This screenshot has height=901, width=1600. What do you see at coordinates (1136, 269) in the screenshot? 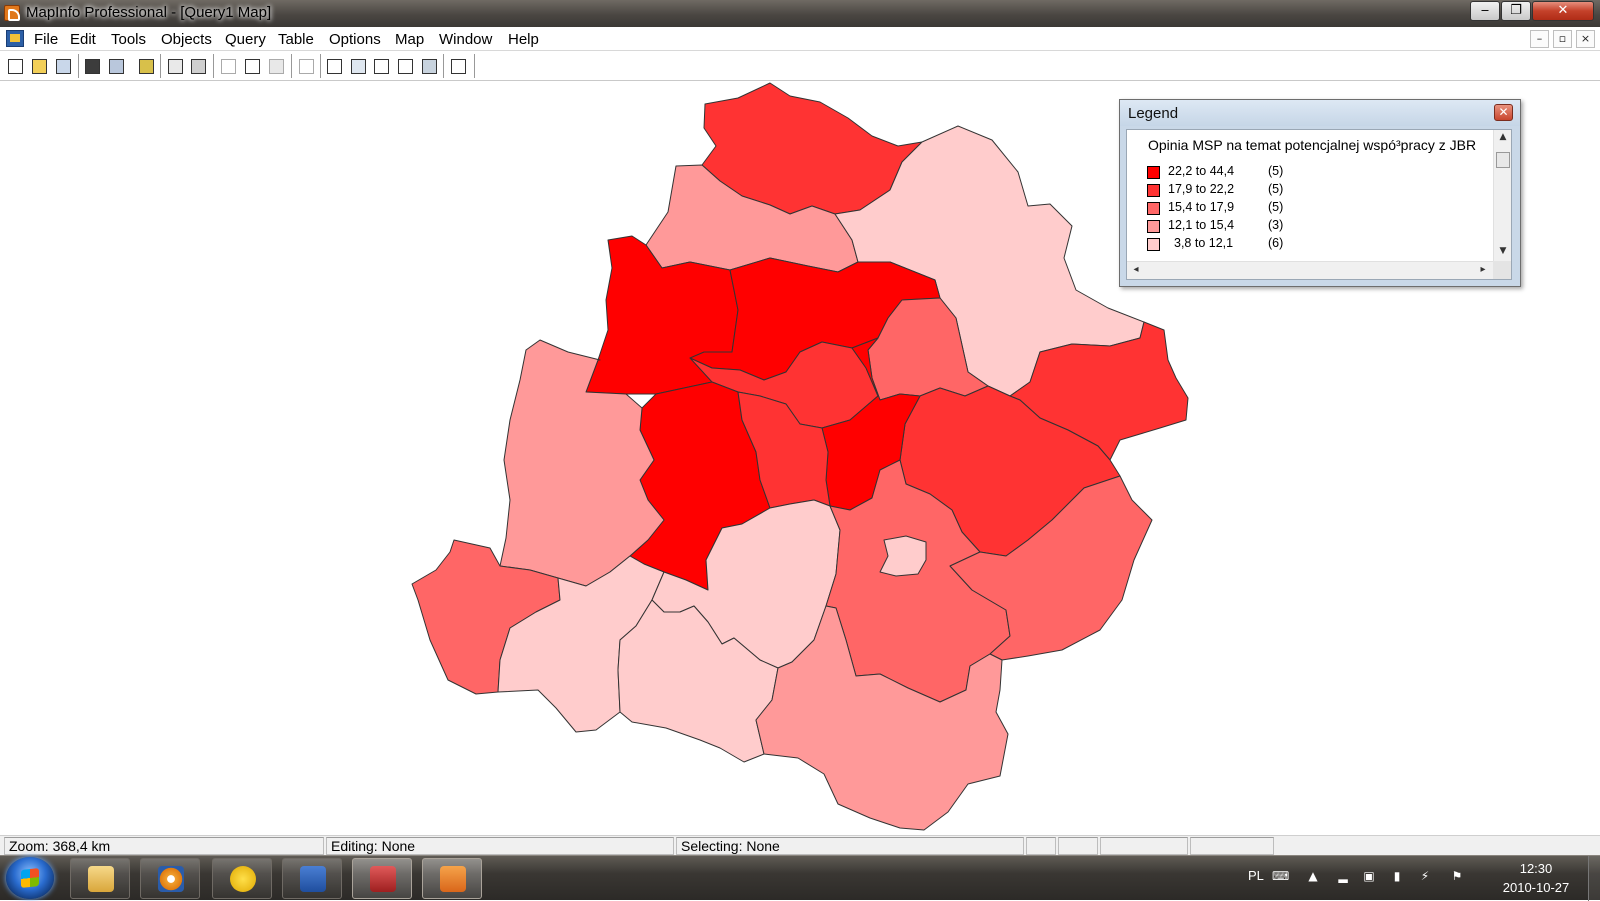
I see `scroll-left-icon: ◂` at bounding box center [1136, 269].